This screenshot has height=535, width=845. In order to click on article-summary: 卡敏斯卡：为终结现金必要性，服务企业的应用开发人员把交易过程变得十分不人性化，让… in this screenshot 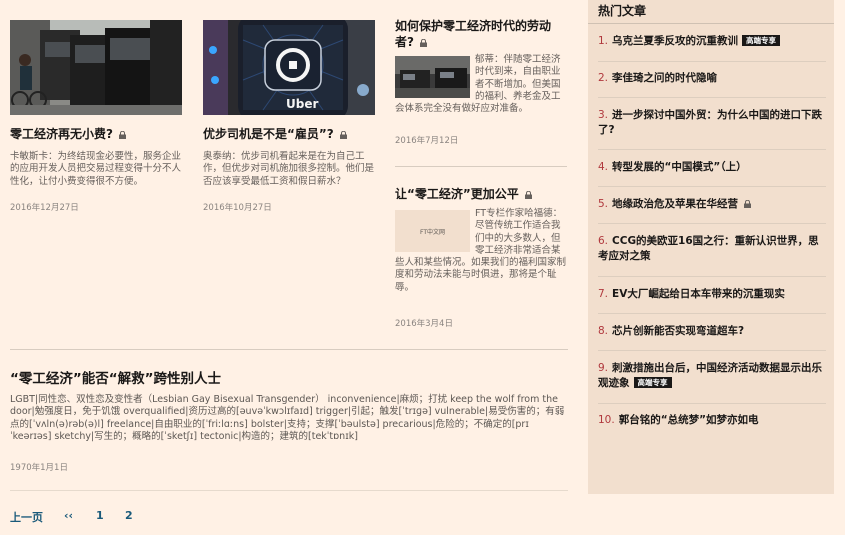, I will do `click(96, 169)`.